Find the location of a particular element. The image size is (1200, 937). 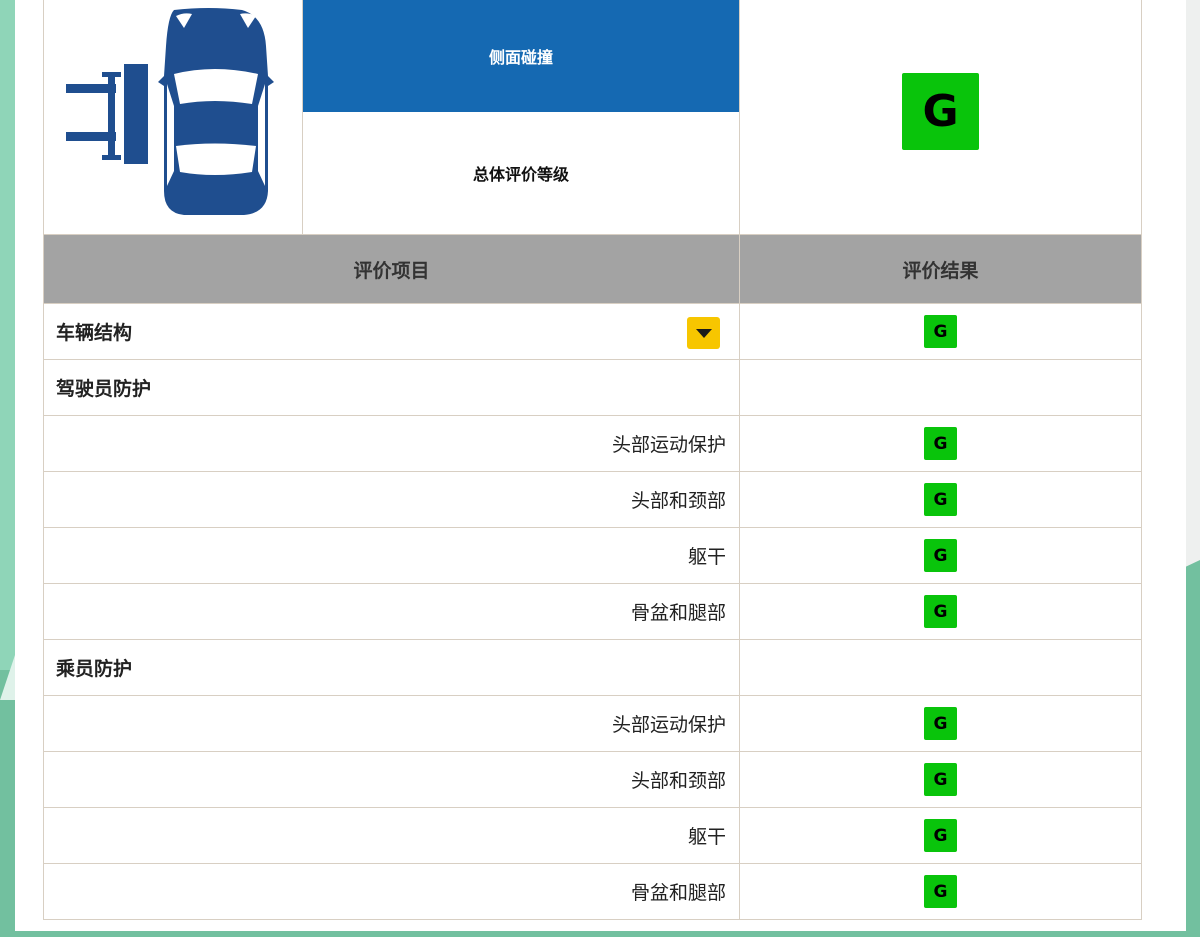

table-header: 评价项目 评价结果 is located at coordinates (592, 269).